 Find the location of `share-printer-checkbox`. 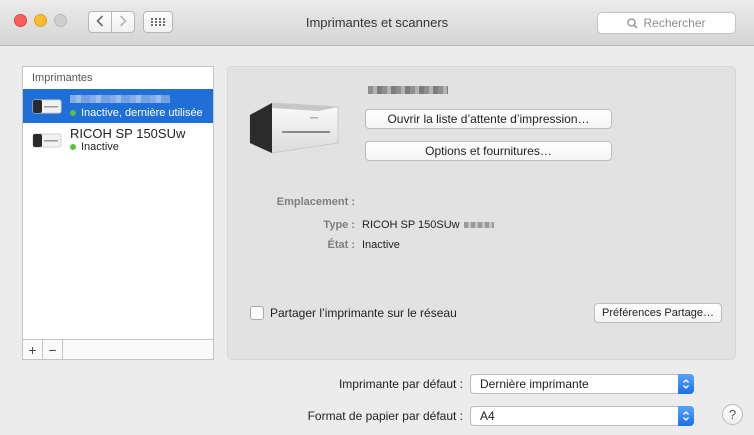

share-printer-checkbox is located at coordinates (257, 313).